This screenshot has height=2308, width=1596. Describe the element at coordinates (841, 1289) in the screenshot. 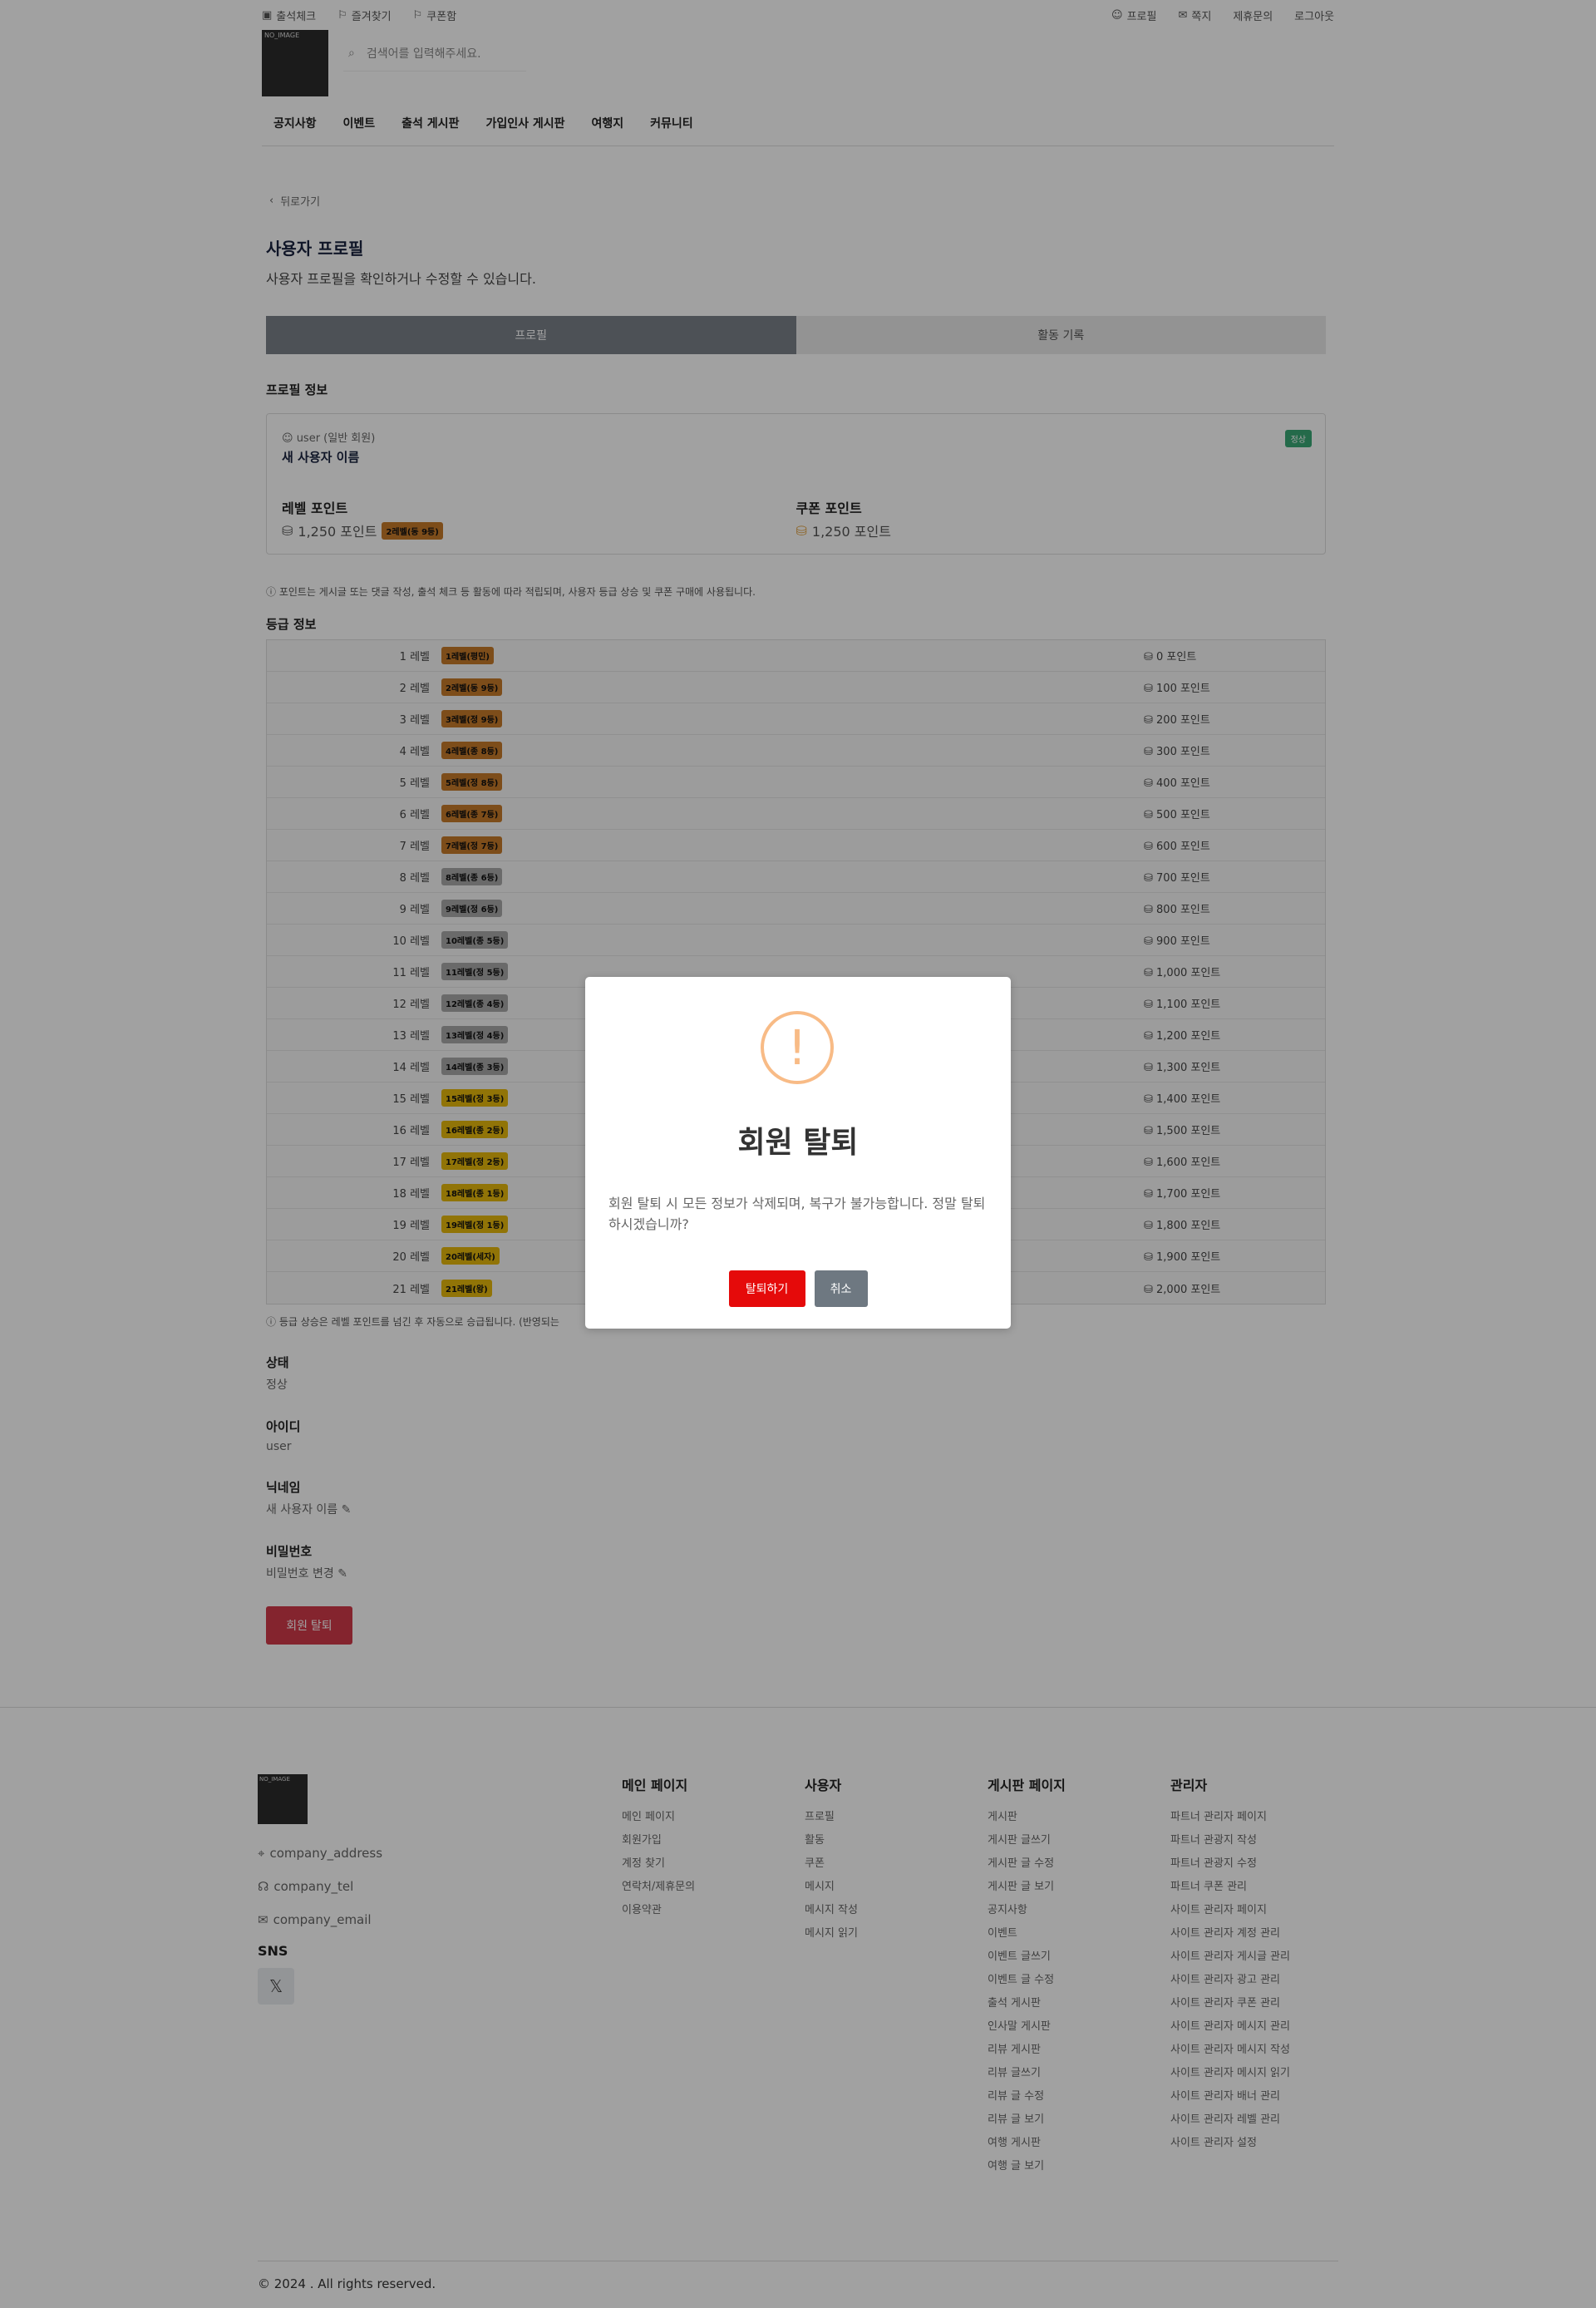

I see `cancel-button: 취소` at that location.